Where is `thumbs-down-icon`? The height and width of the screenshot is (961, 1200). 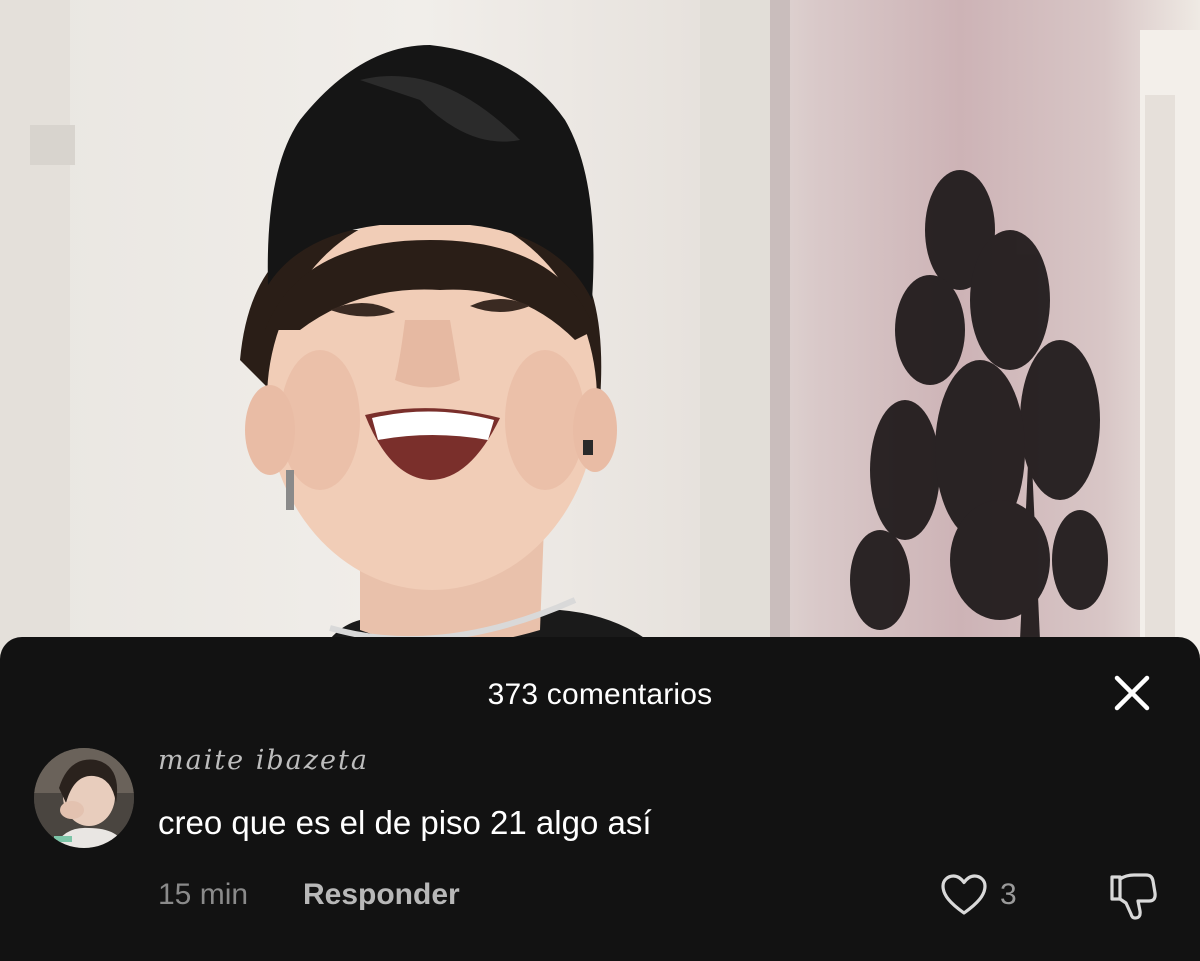 thumbs-down-icon is located at coordinates (1133, 896).